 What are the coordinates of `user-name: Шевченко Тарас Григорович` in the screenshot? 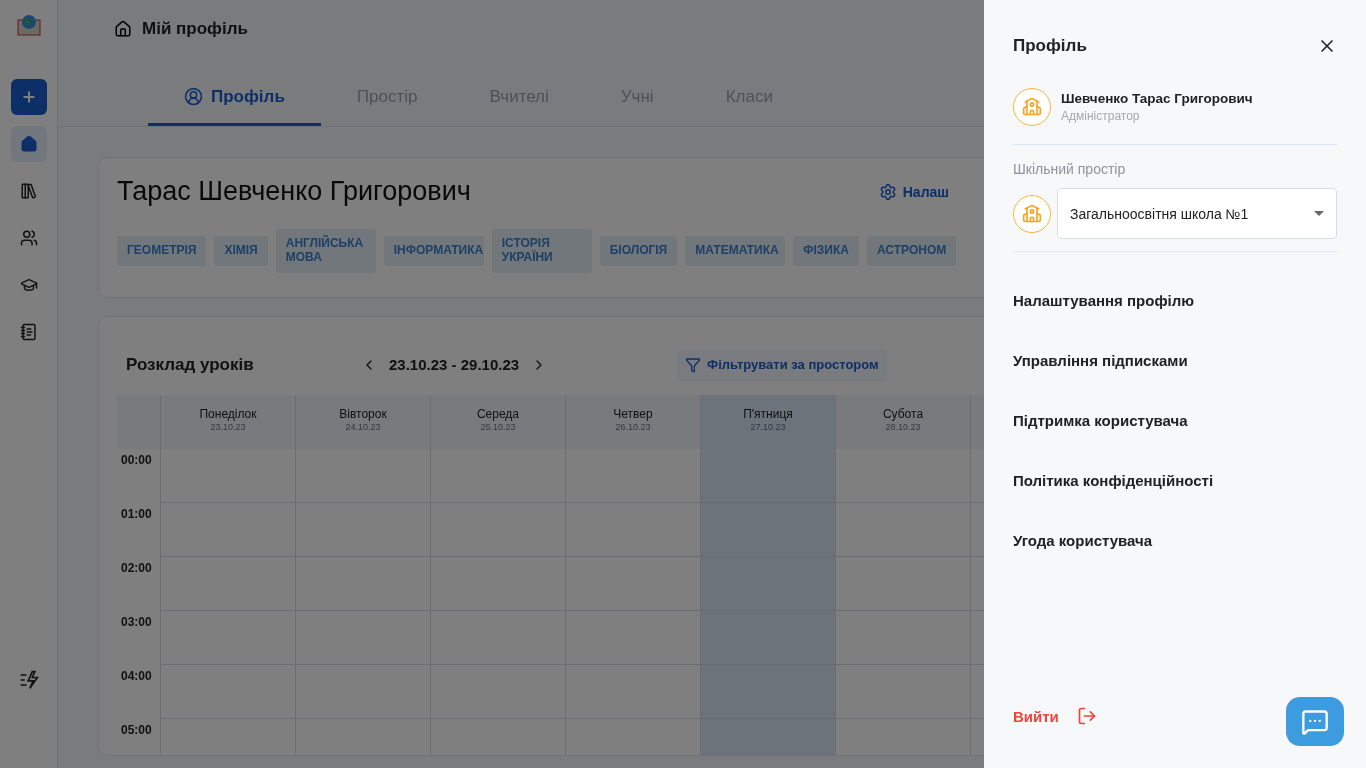 It's located at (1157, 98).